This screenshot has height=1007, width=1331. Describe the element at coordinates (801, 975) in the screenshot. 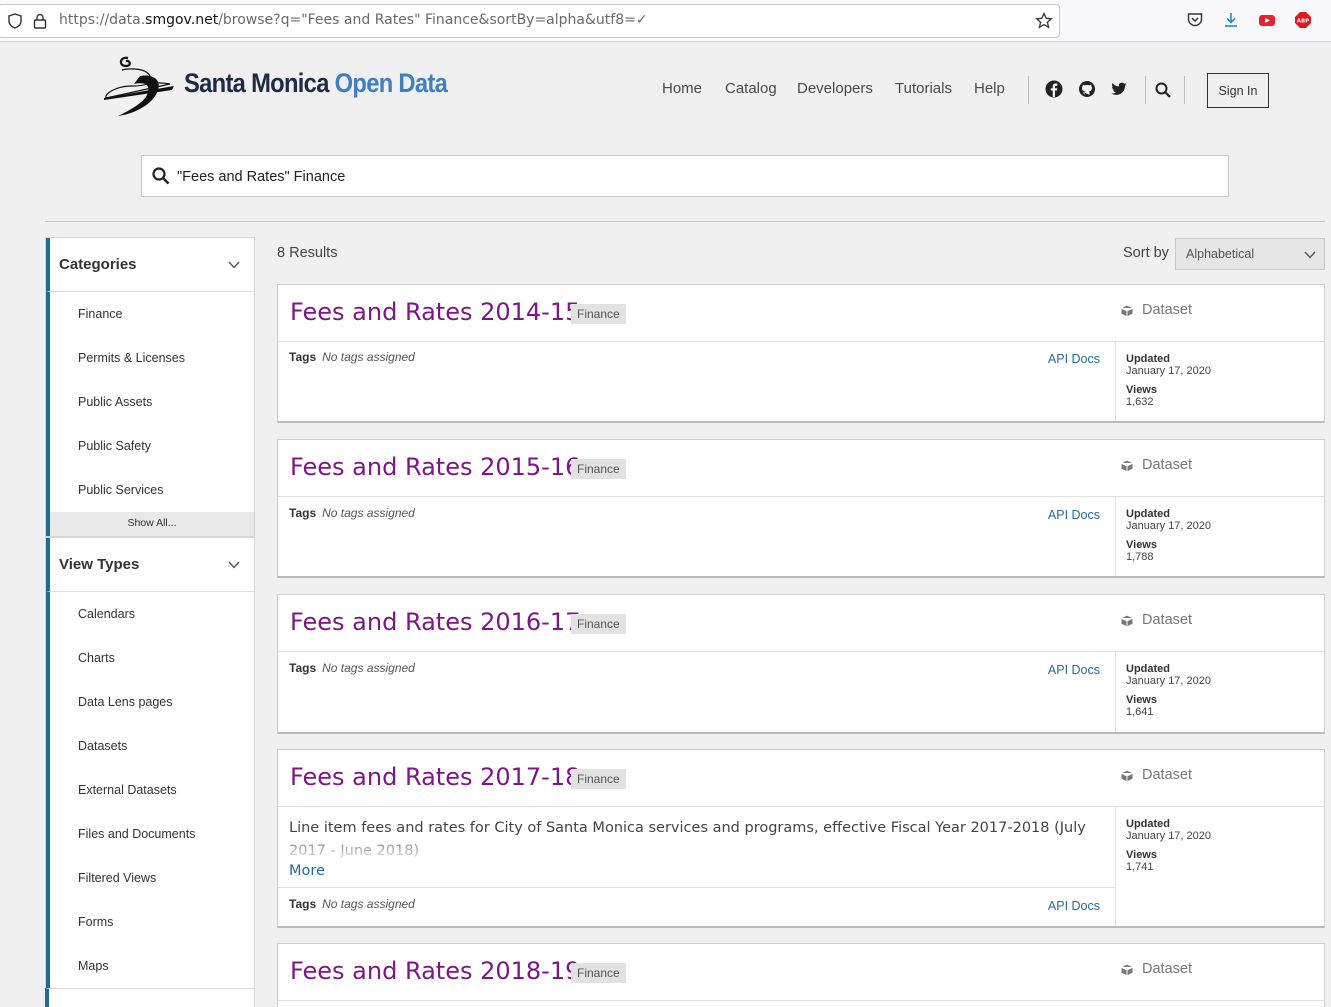

I see `result-card: Fees and Rates 2018-19 Finance Dataset` at that location.